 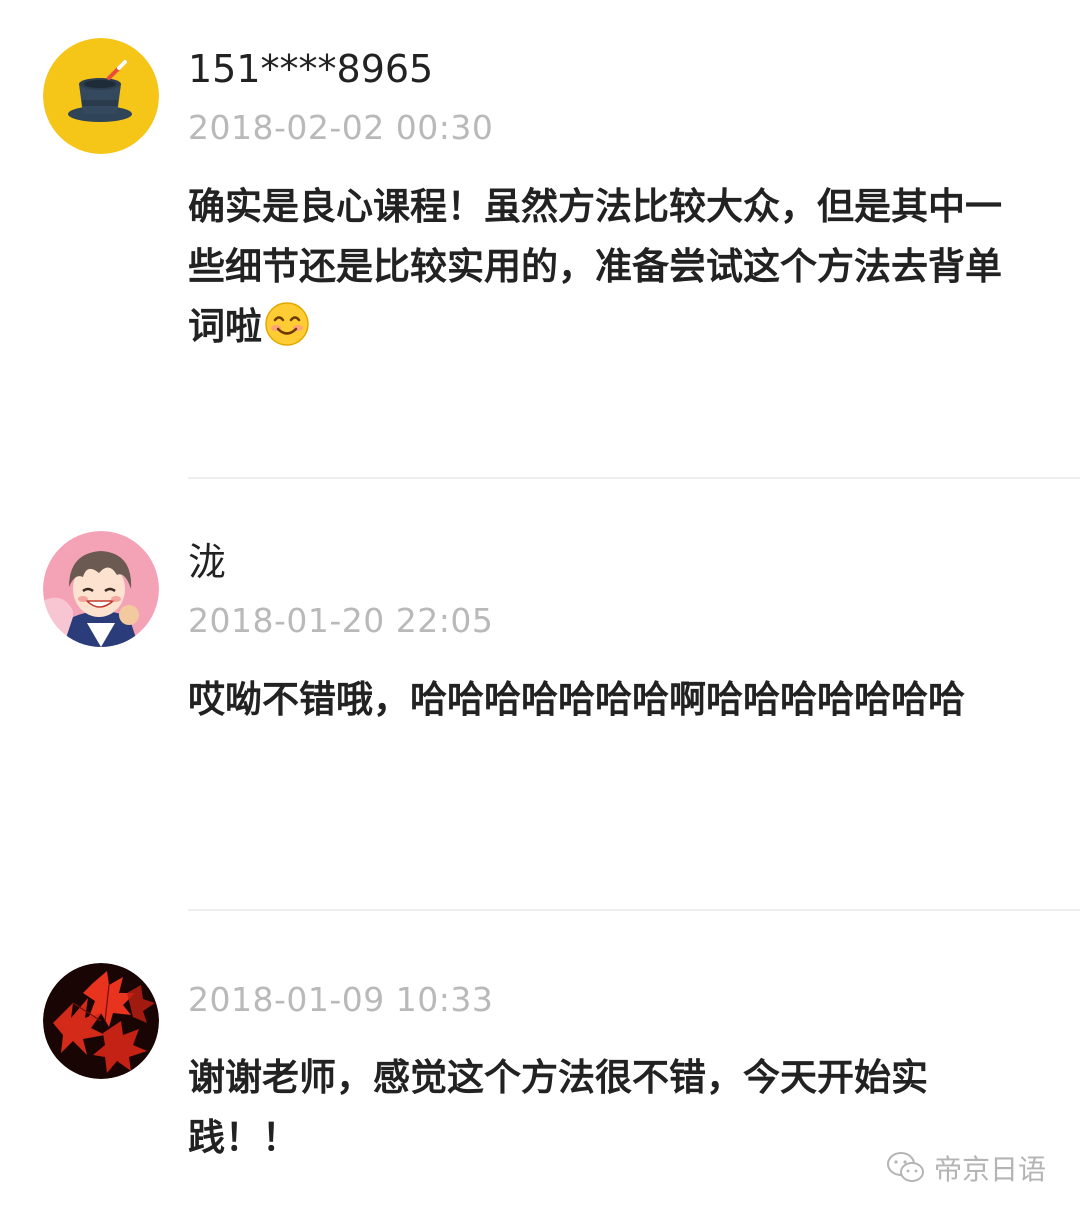 What do you see at coordinates (311, 69) in the screenshot?
I see `comment-username: 151****8965` at bounding box center [311, 69].